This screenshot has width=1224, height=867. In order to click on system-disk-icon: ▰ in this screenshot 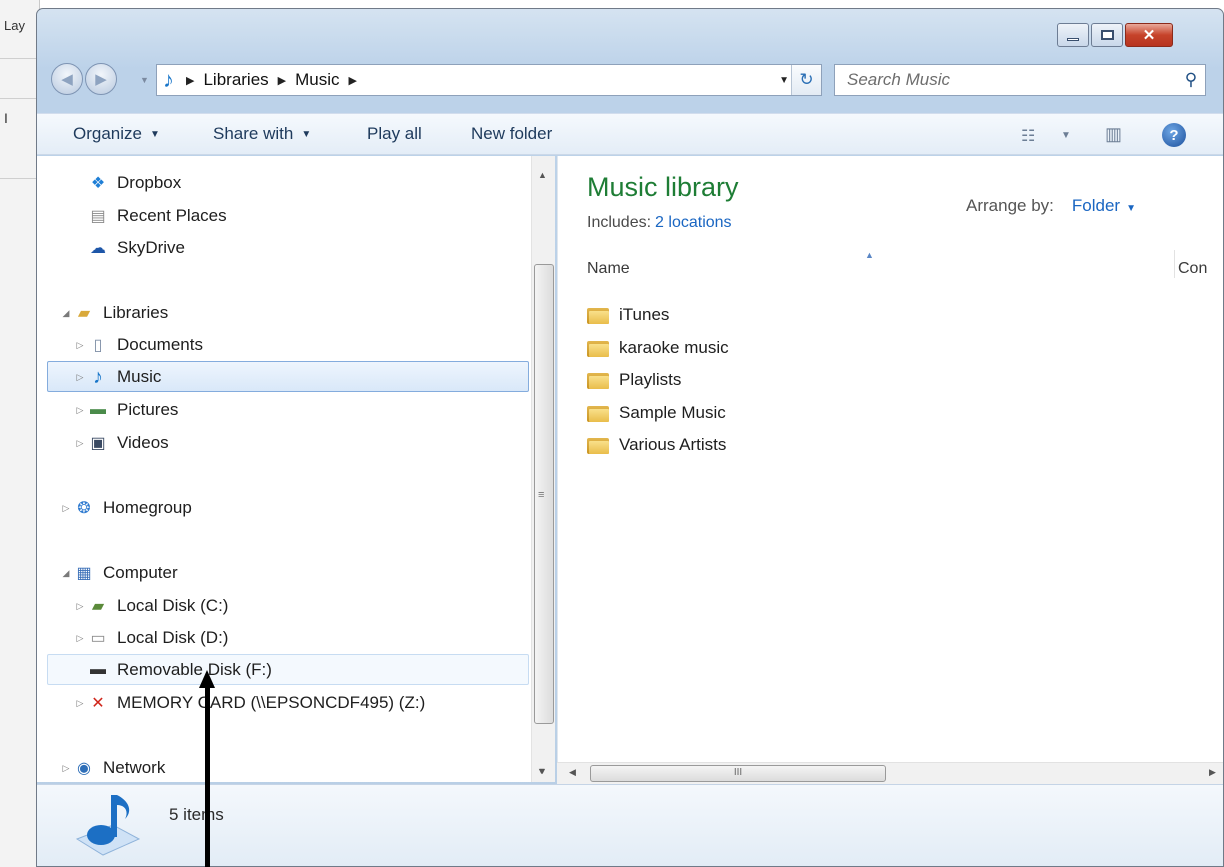, I will do `click(98, 606)`.